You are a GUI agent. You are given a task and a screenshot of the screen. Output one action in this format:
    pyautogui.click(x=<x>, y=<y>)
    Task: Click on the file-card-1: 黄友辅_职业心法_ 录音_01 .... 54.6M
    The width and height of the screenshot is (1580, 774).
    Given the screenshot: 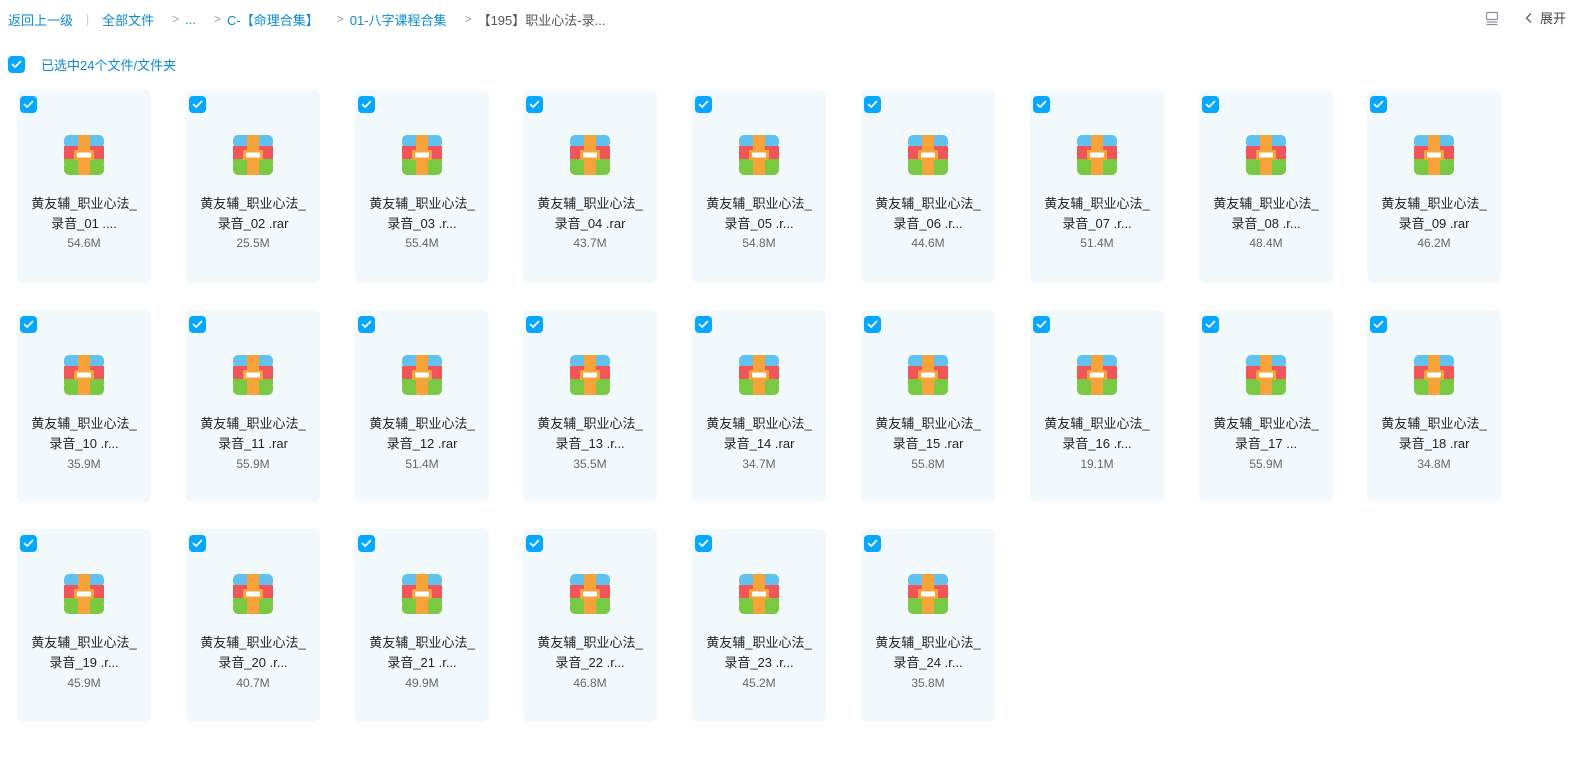 What is the action you would take?
    pyautogui.click(x=84, y=186)
    